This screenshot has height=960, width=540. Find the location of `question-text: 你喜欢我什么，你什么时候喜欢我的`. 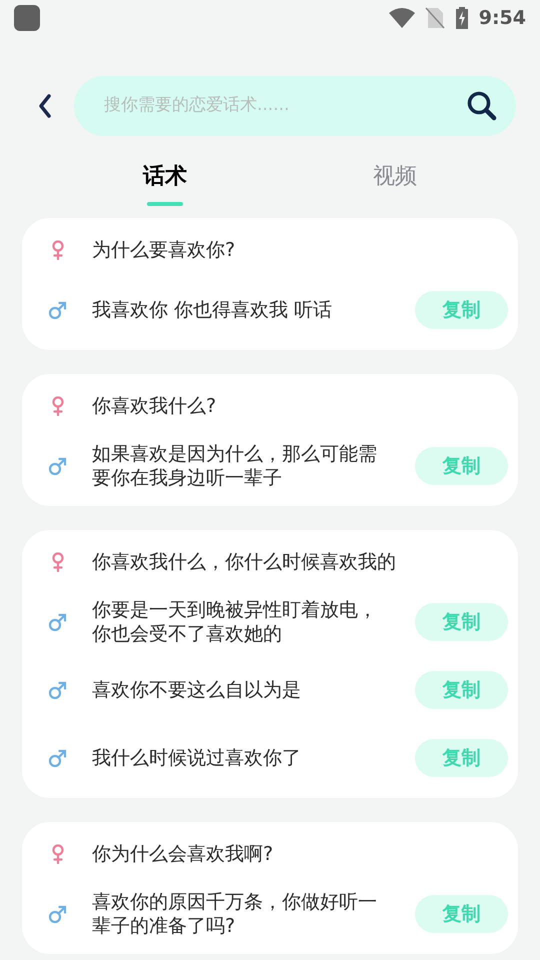

question-text: 你喜欢我什么，你什么时候喜欢我的 is located at coordinates (244, 562).